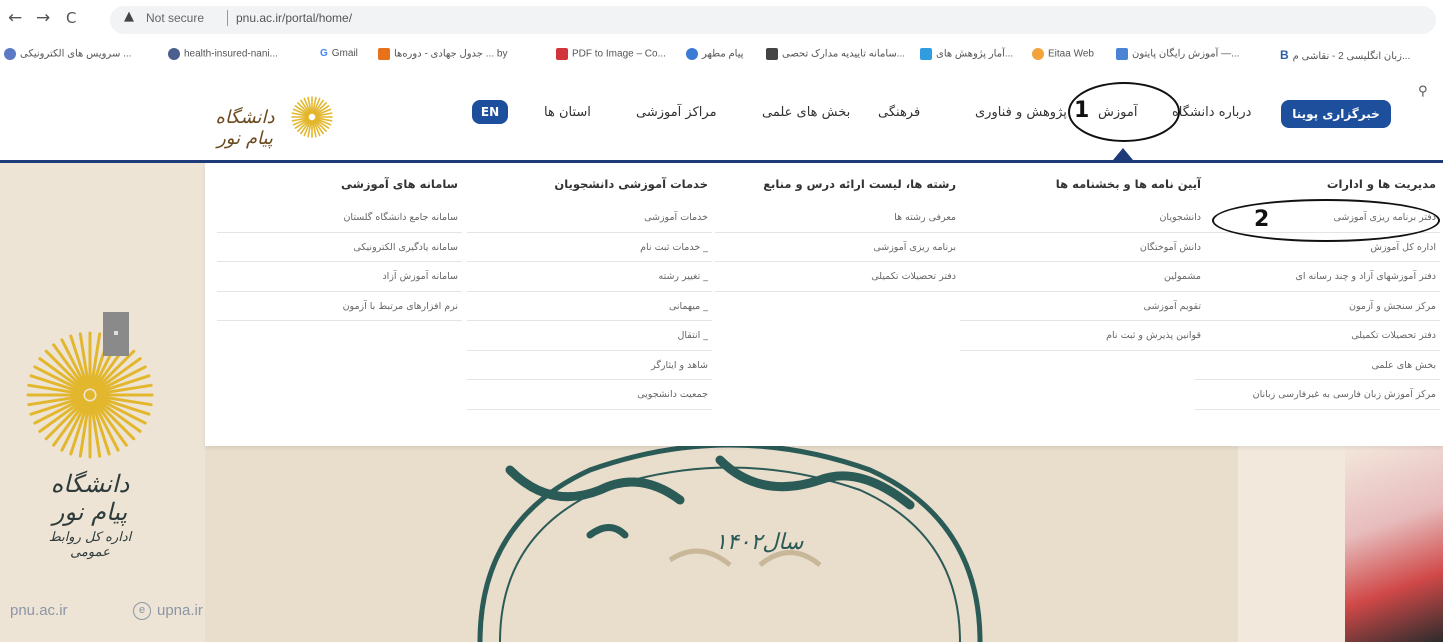 This screenshot has height=642, width=1443. I want to click on reload-icon: C, so click(71, 18).